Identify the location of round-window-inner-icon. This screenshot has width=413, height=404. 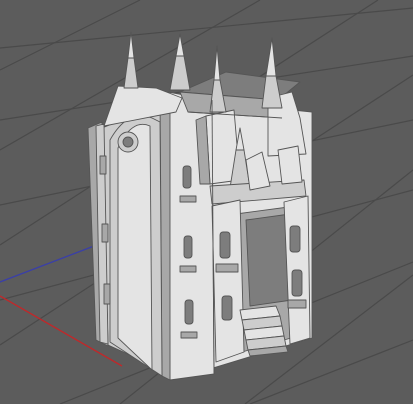
(128, 142).